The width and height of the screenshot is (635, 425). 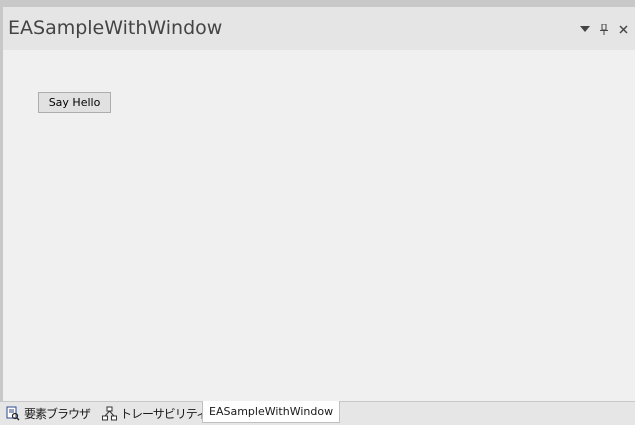 I want to click on element-browser-icon, so click(x=13, y=413).